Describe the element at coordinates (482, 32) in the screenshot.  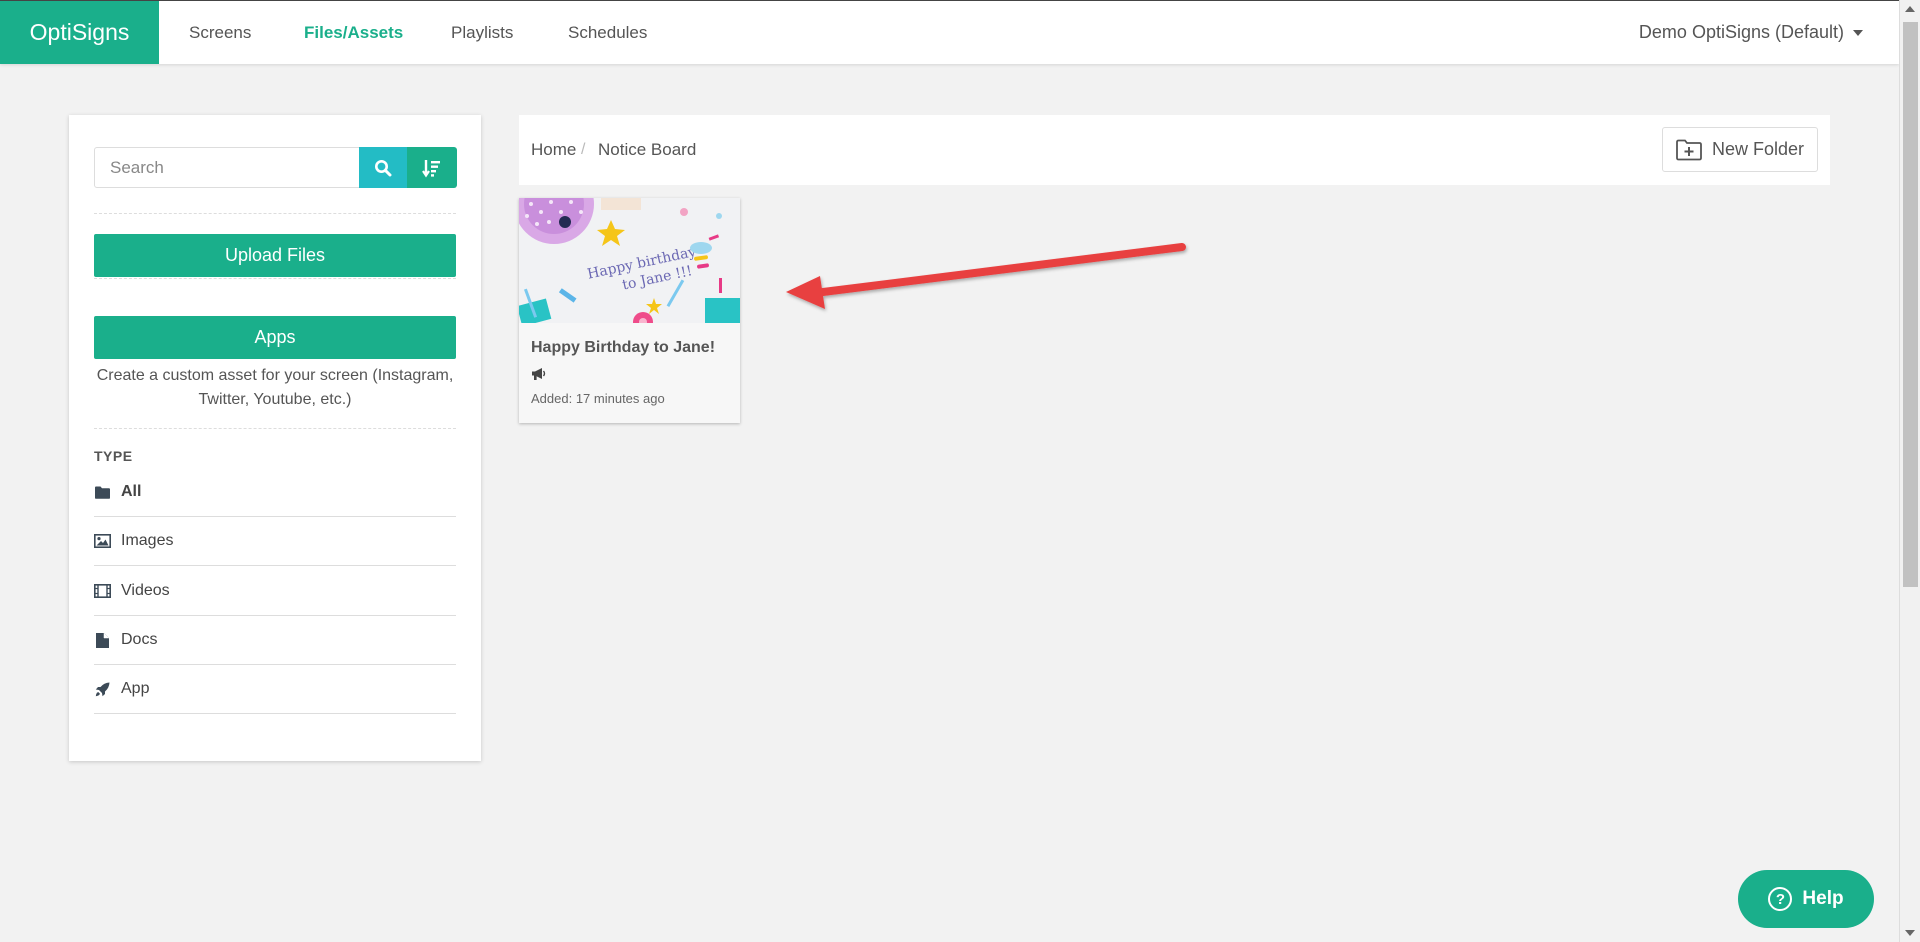
I see `nav-playlists: Playlists` at that location.